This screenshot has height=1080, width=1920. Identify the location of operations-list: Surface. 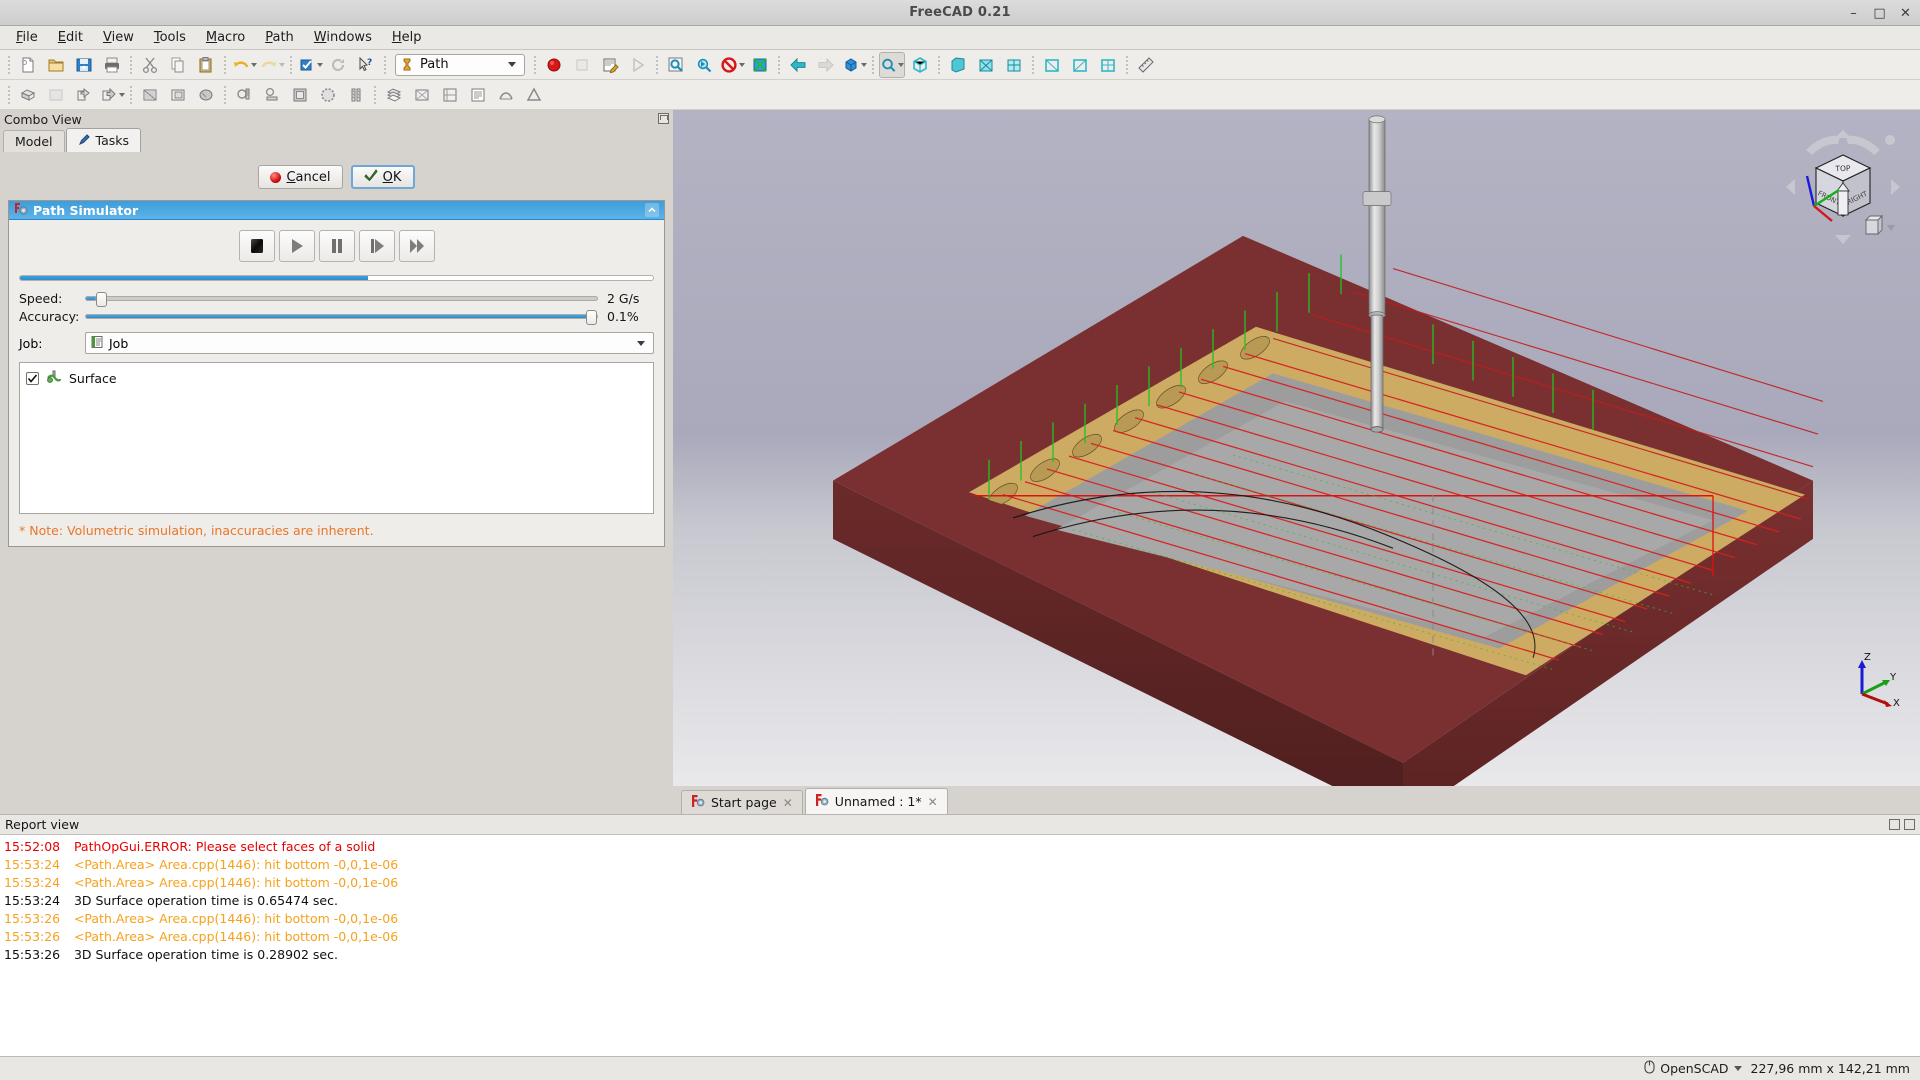
(336, 438).